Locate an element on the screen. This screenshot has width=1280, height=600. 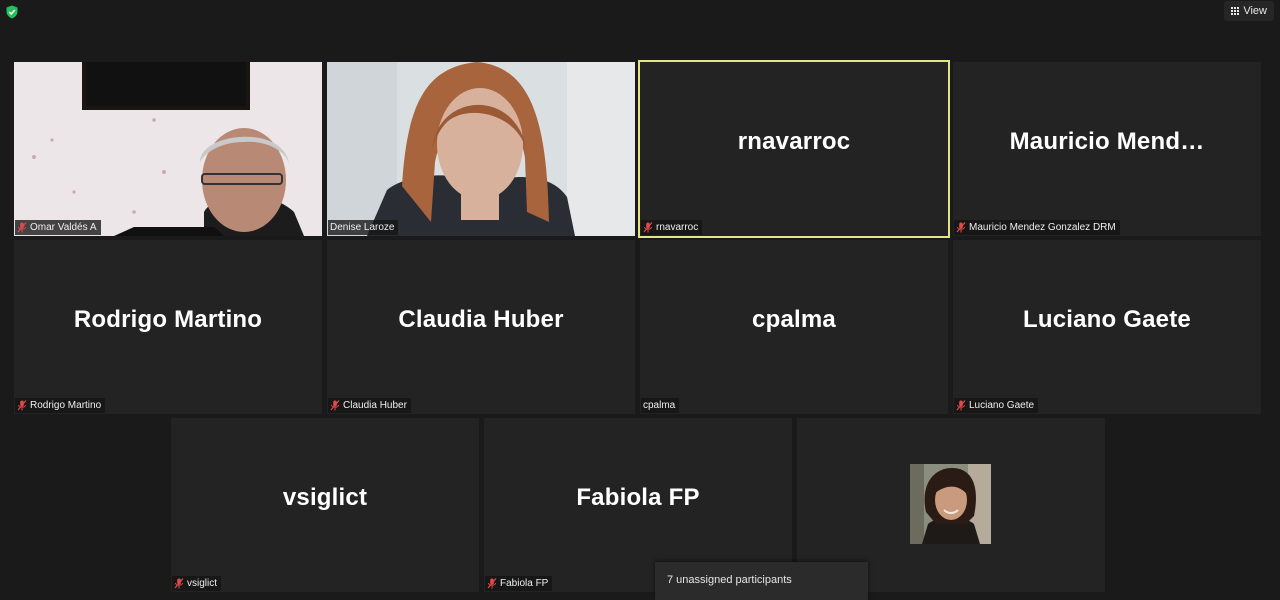
participant-name: Luciano Gaete is located at coordinates (1002, 405).